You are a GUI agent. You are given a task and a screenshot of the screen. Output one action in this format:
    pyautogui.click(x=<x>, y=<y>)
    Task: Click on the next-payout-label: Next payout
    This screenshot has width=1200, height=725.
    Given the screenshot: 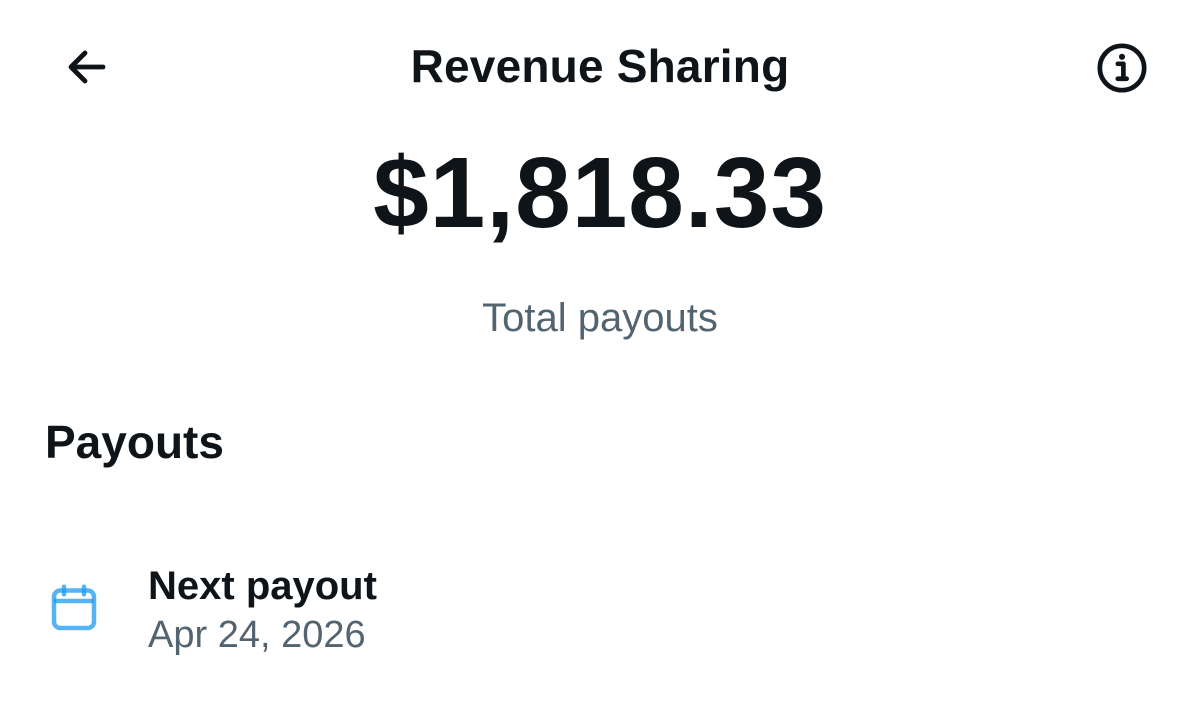 What is the action you would take?
    pyautogui.click(x=262, y=586)
    